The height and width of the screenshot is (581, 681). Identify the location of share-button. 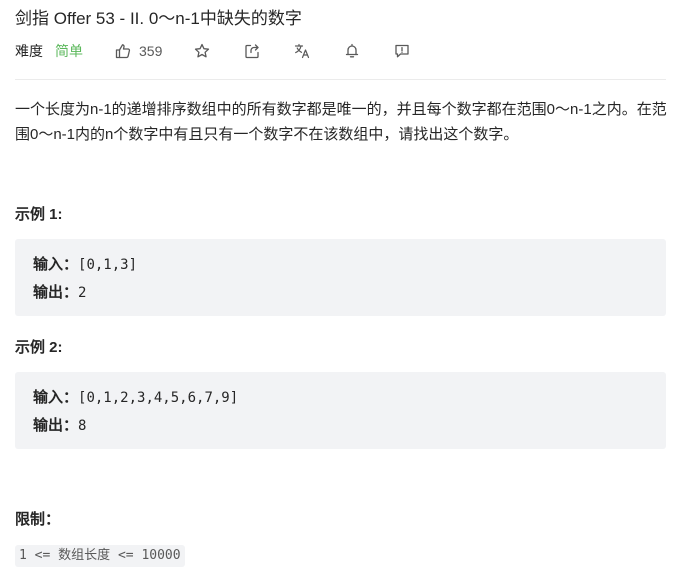
(252, 51).